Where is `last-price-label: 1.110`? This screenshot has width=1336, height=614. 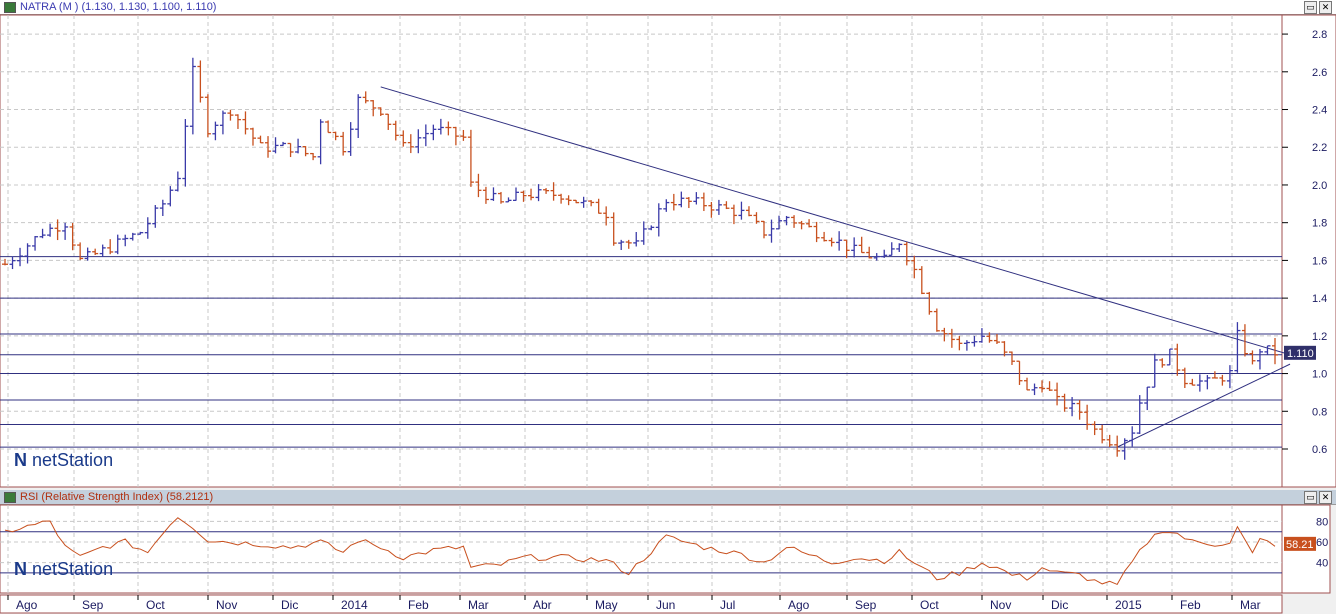 last-price-label: 1.110 is located at coordinates (1300, 354).